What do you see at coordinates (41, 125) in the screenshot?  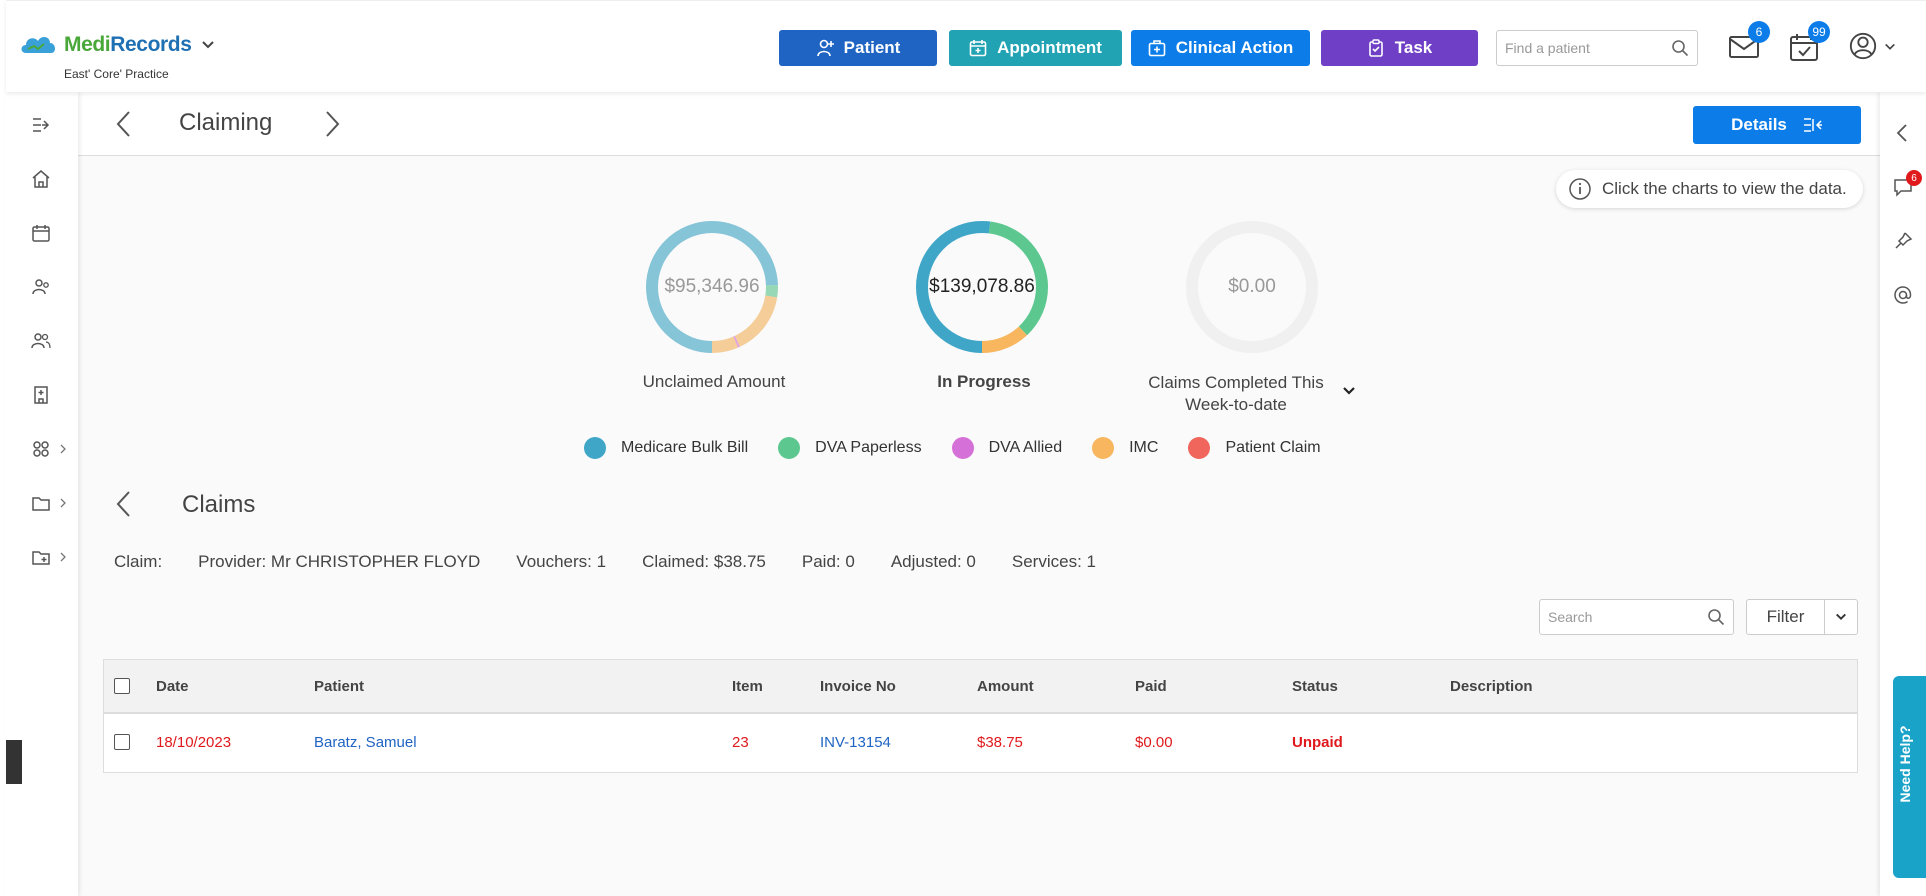 I see `expand-menu-icon` at bounding box center [41, 125].